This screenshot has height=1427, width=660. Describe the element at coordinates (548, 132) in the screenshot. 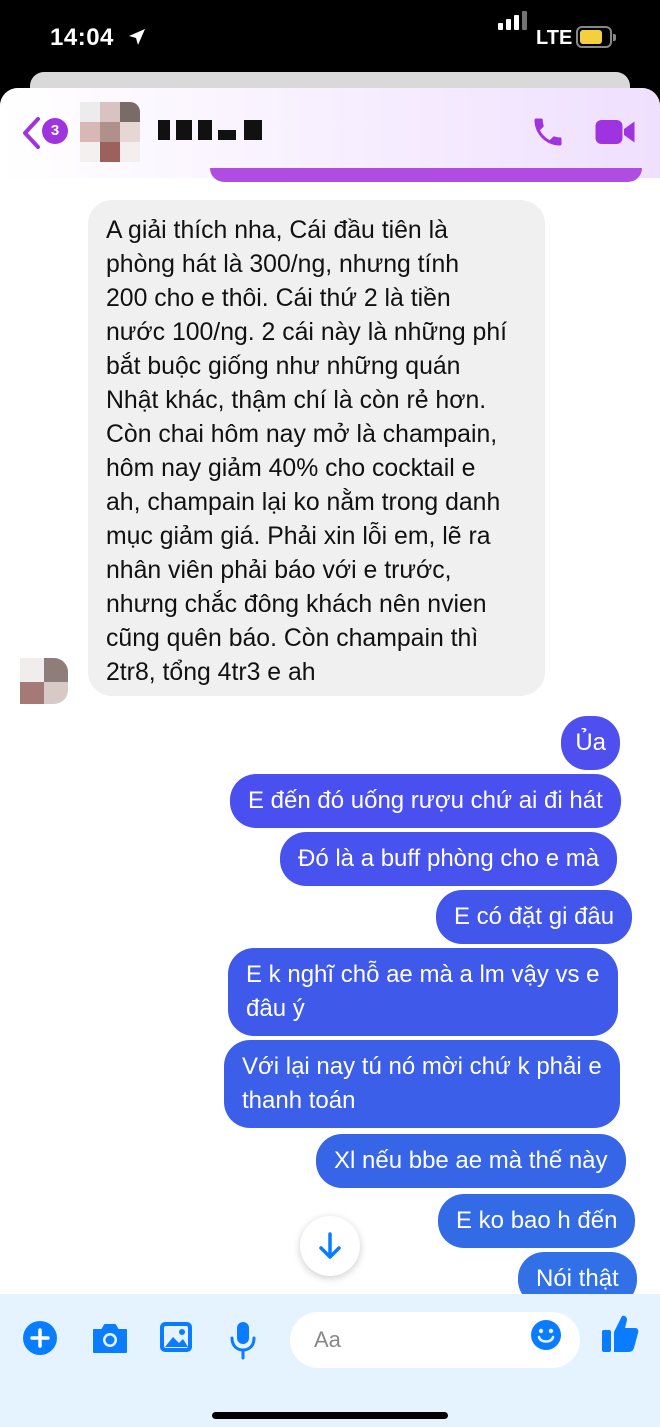

I see `phone-icon` at that location.